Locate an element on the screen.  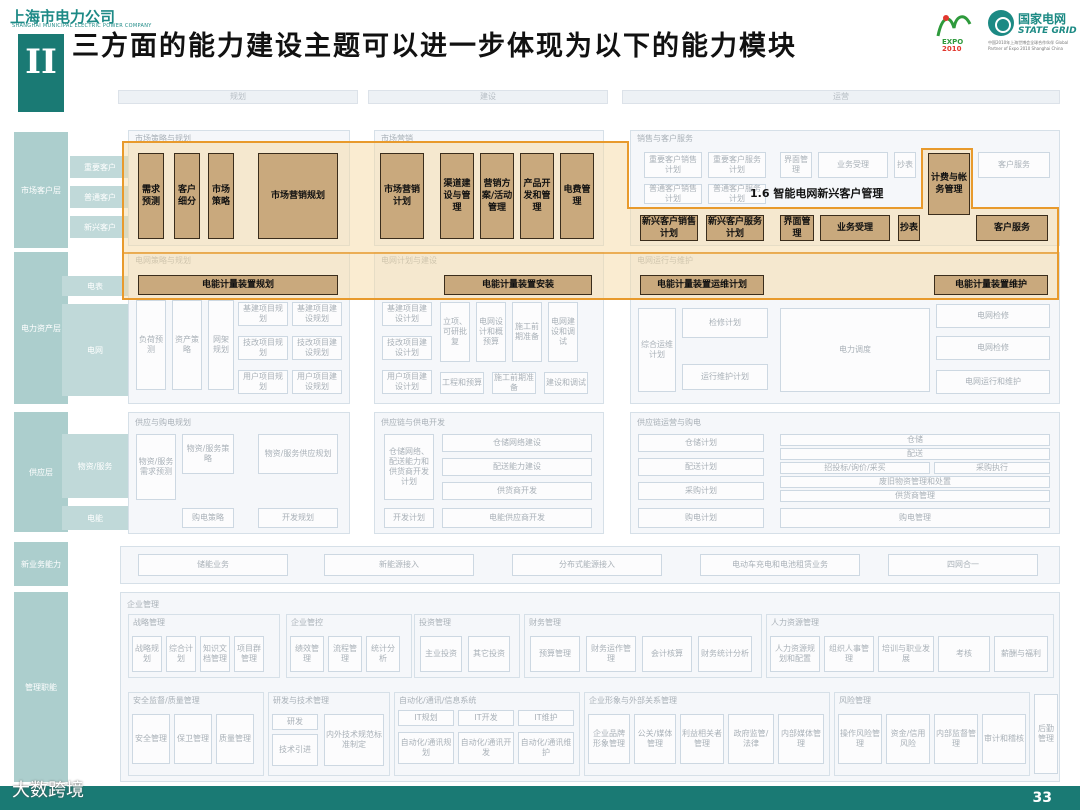
faded-box: 自动化/通讯维护 is located at coordinates (546, 748).